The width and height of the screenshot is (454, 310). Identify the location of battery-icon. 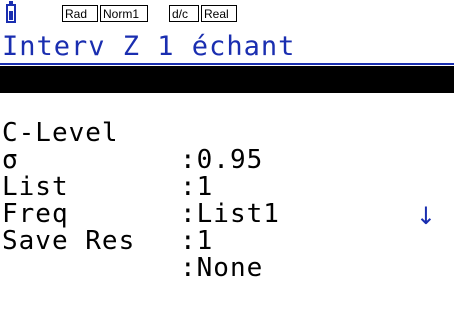
(11, 12).